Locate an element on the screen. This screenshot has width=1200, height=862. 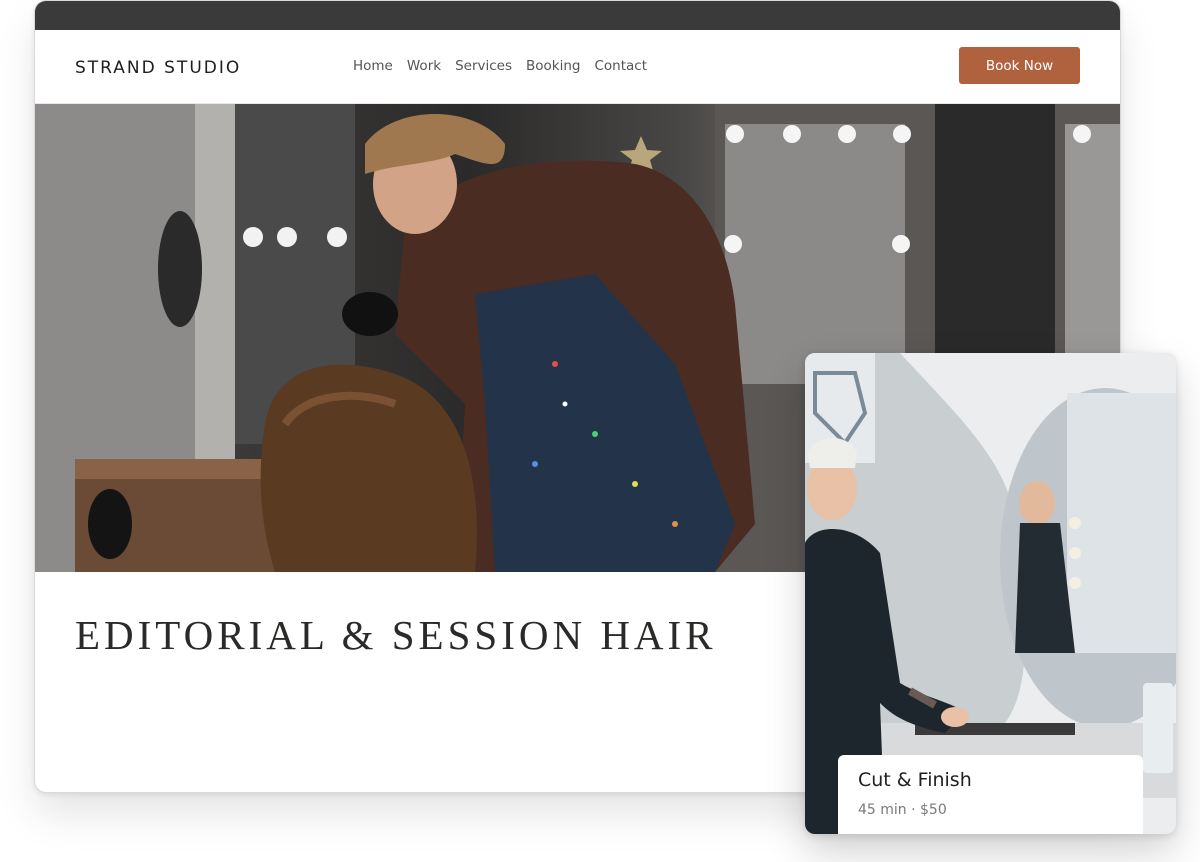
nav-services: Services is located at coordinates (483, 66).